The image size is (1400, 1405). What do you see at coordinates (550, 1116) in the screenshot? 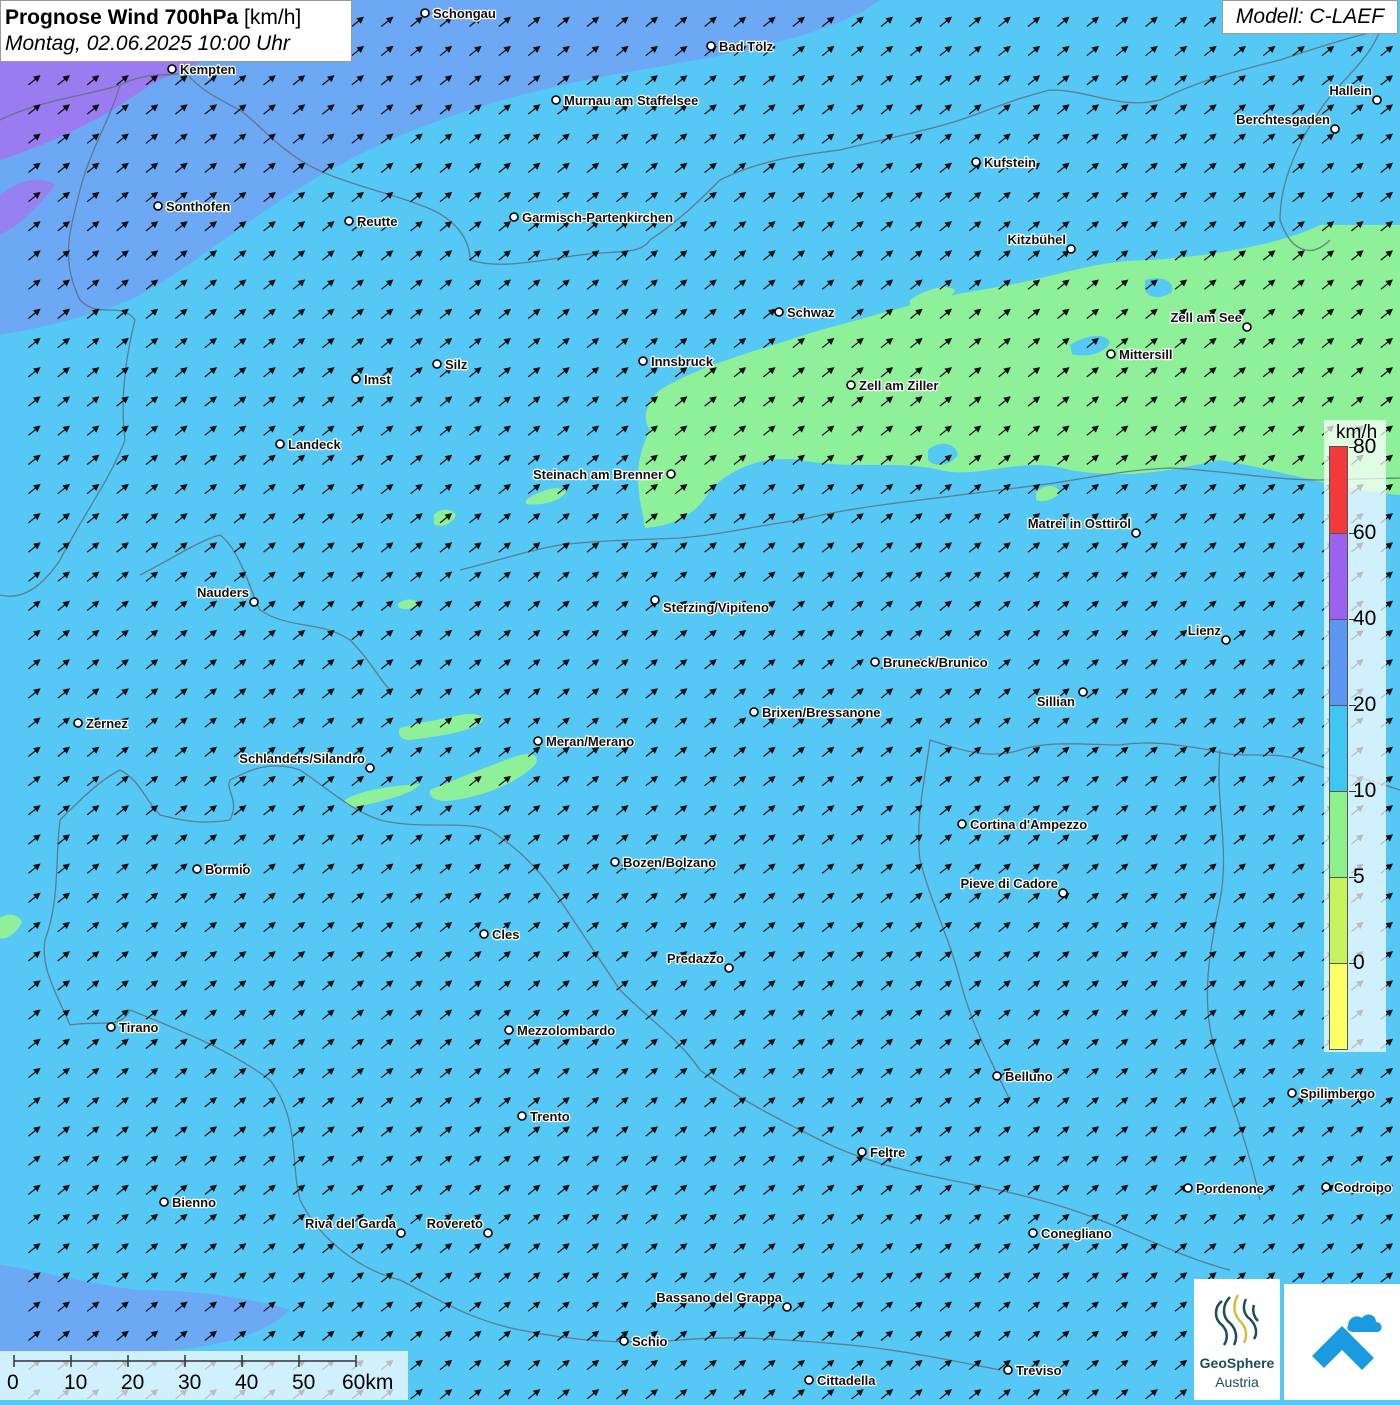
I see `city-label: Trento` at bounding box center [550, 1116].